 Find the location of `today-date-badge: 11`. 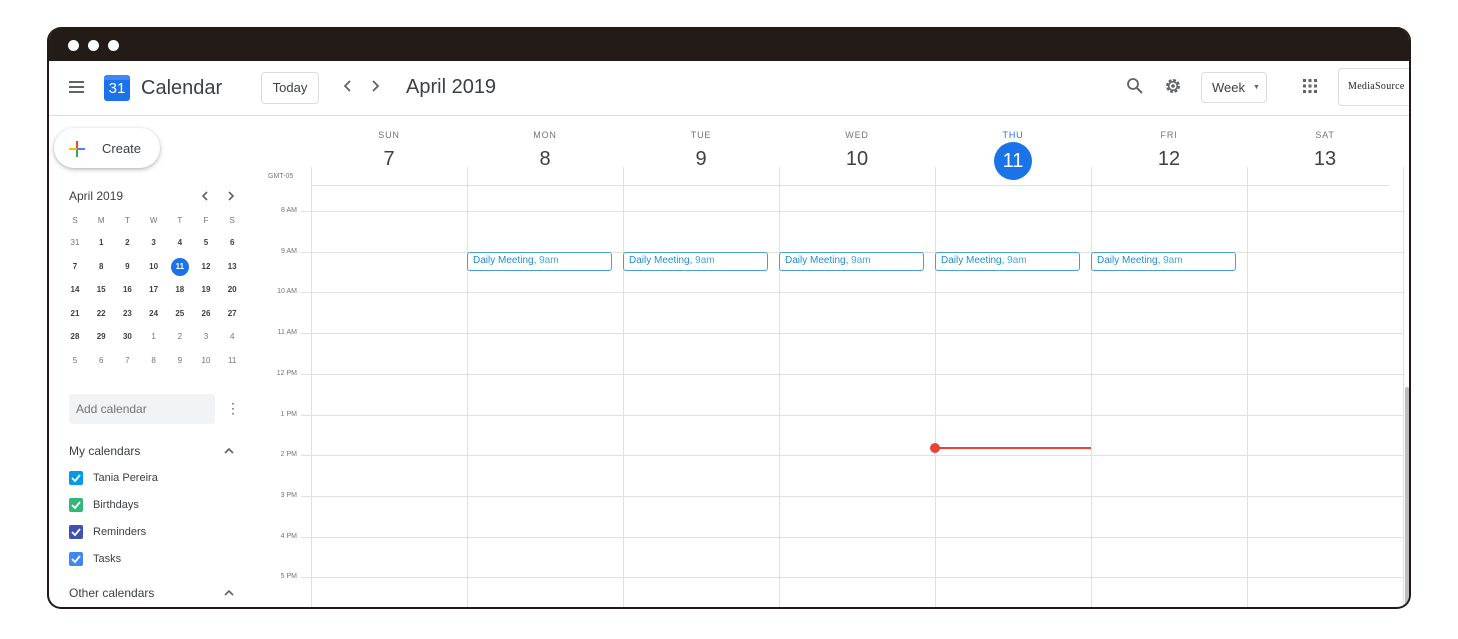

today-date-badge: 11 is located at coordinates (1013, 161).